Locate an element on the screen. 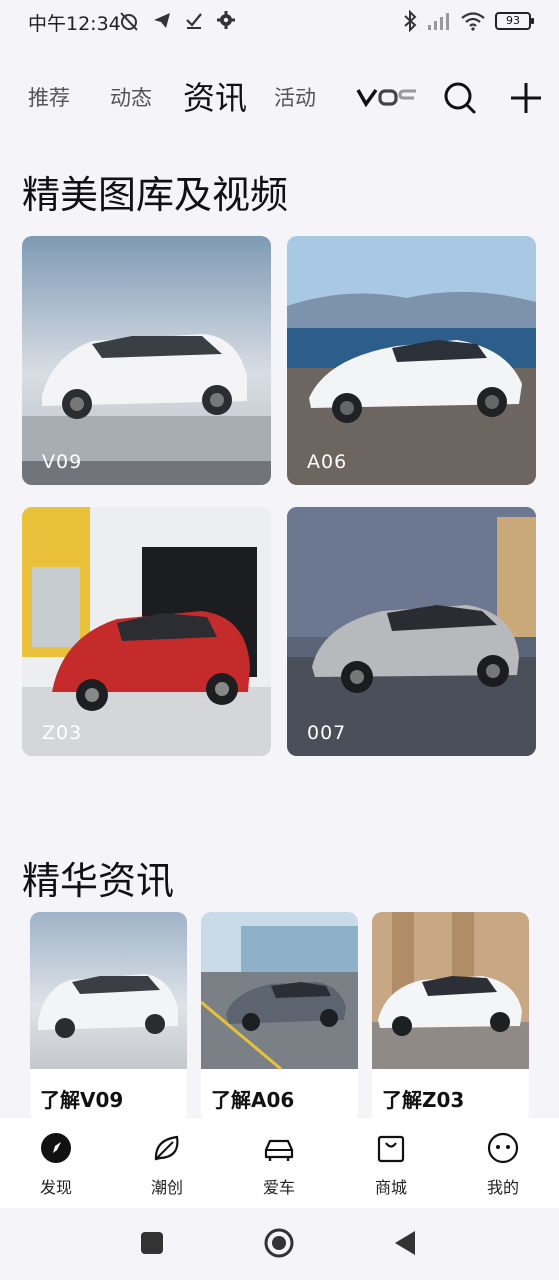  nav-label: 我的 is located at coordinates (502, 1187).